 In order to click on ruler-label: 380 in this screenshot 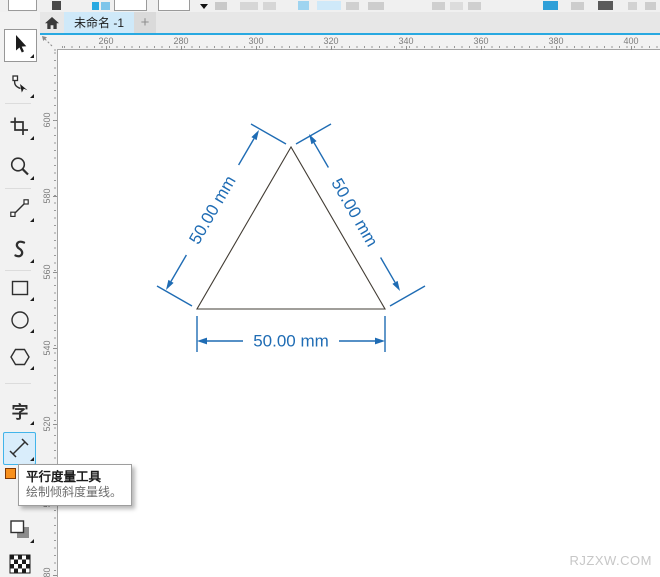, I will do `click(556, 43)`.